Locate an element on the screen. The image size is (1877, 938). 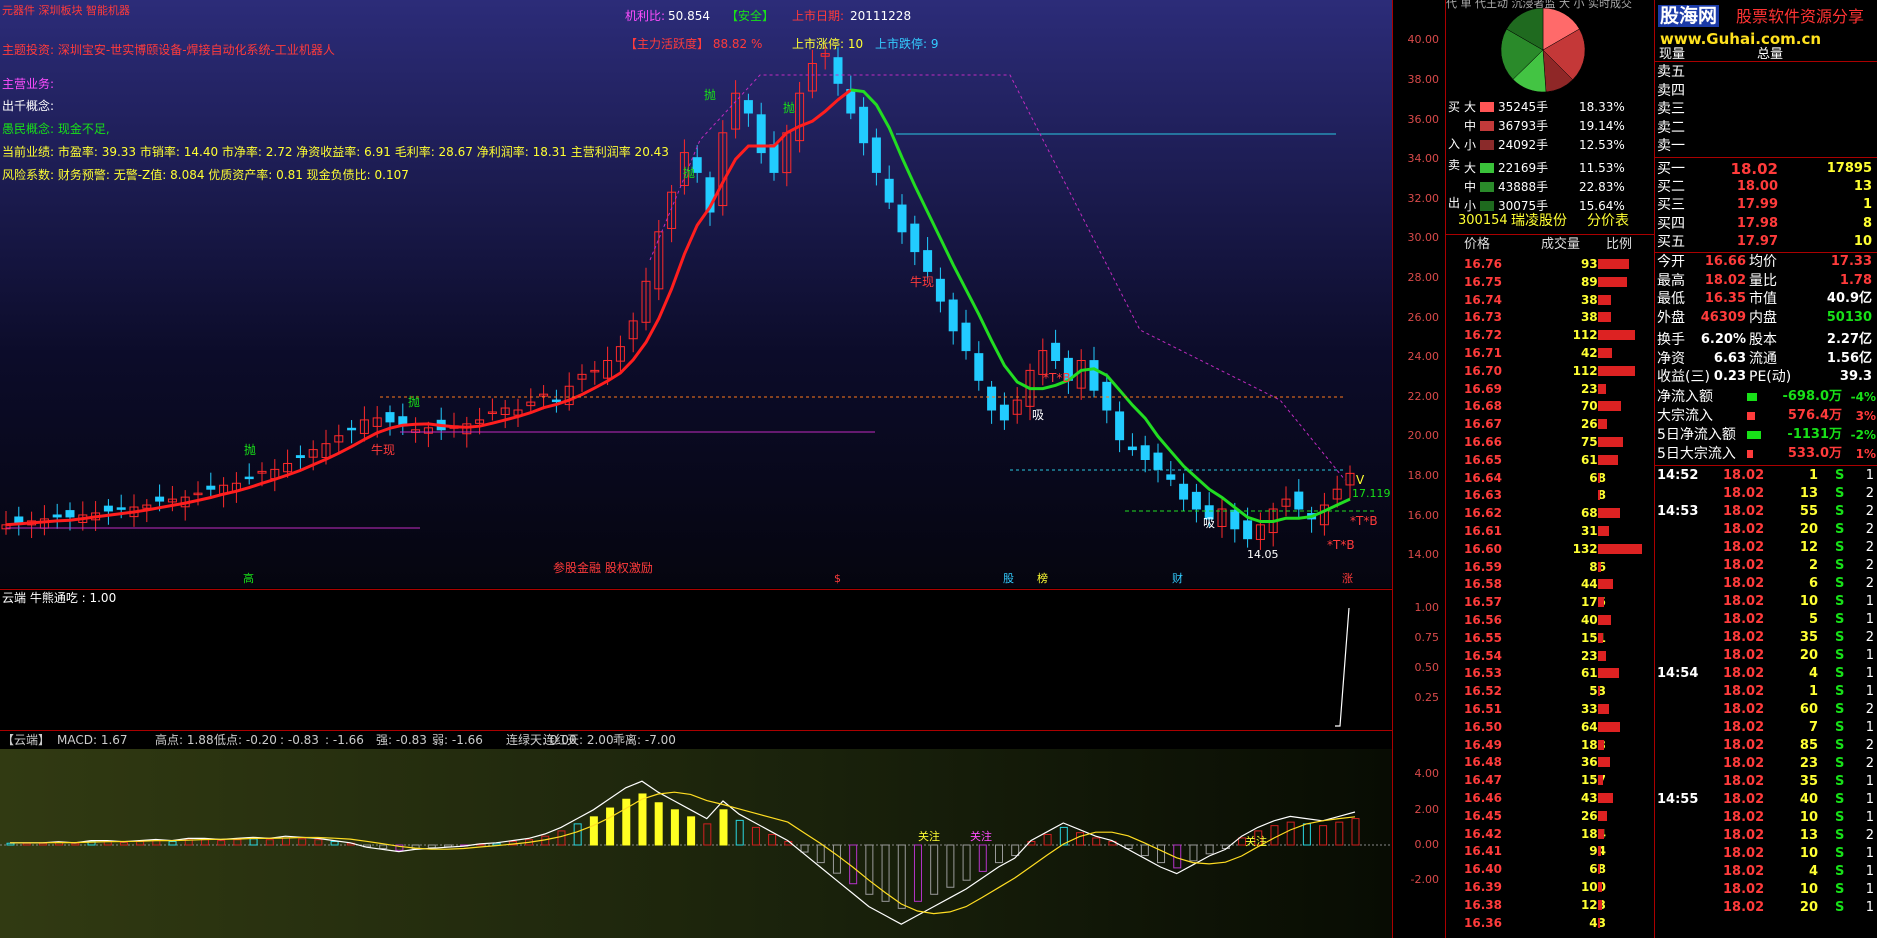
tick-row: 18.02 2 S 2 is located at coordinates (1766, 566).